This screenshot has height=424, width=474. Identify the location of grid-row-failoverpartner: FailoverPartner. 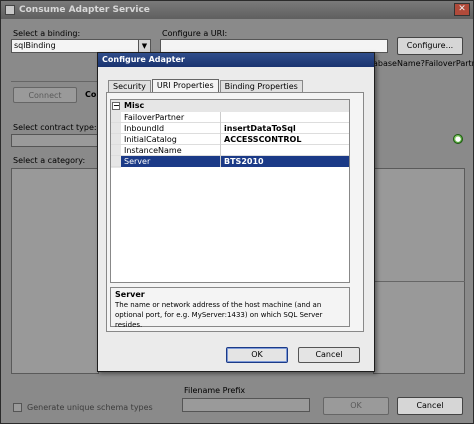
(230, 117).